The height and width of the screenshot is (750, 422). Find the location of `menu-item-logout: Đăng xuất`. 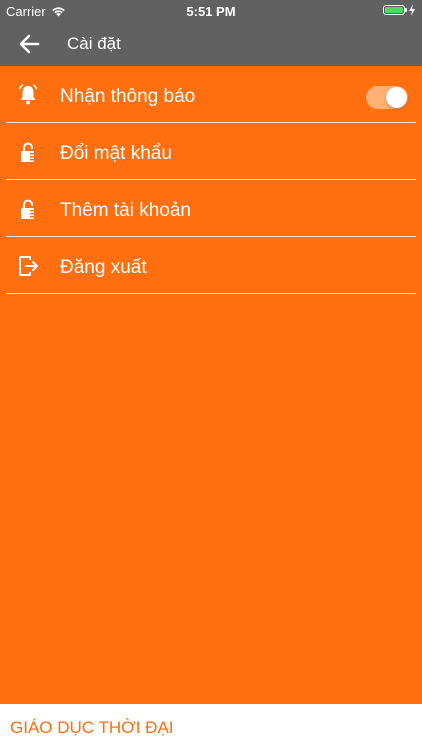

menu-item-logout: Đăng xuất is located at coordinates (211, 265).